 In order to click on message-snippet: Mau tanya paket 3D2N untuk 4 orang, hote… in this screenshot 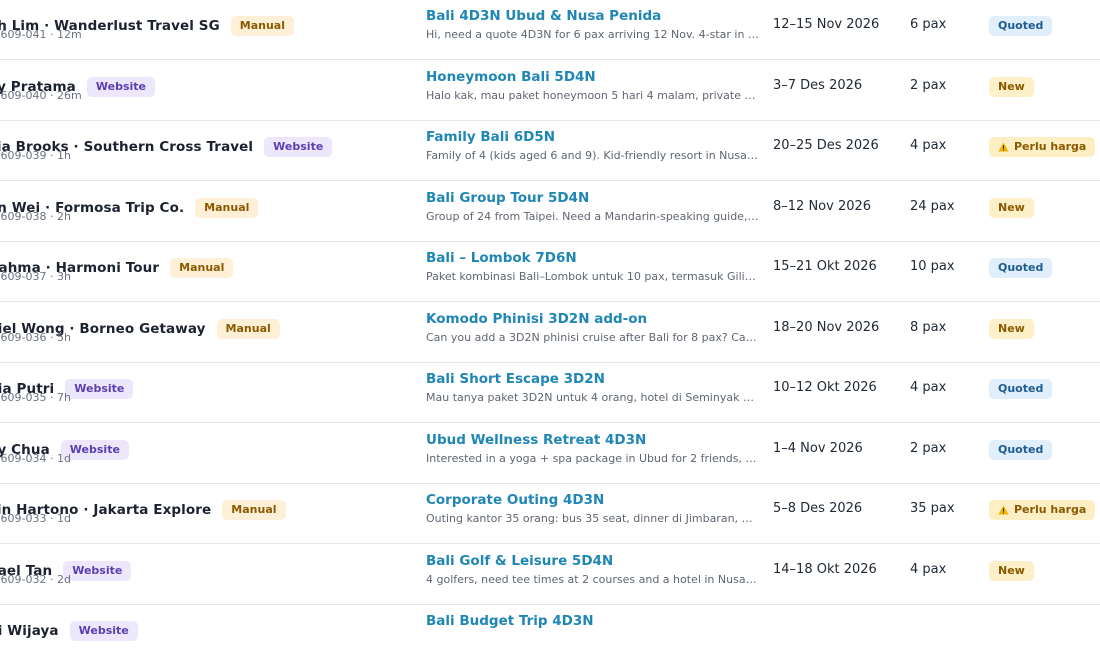, I will do `click(592, 397)`.